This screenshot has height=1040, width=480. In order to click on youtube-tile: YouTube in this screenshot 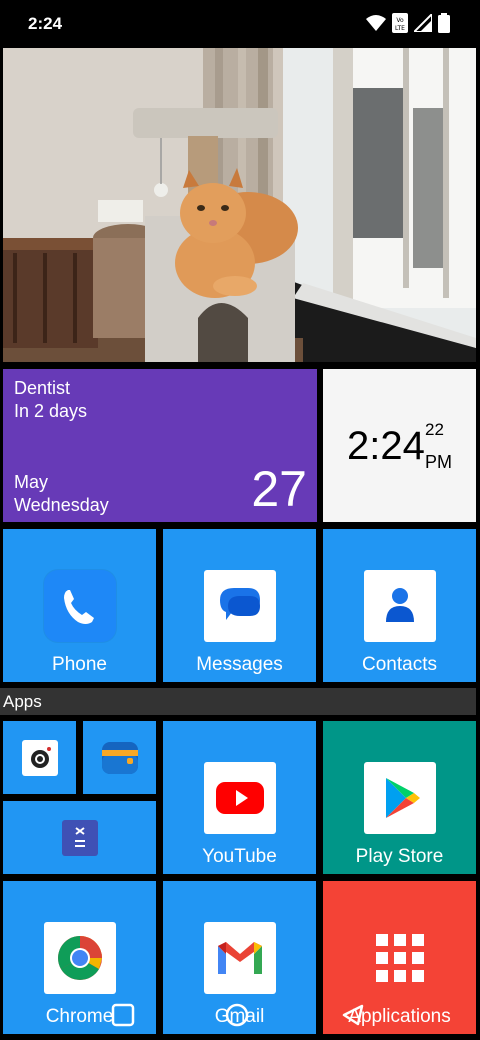, I will do `click(239, 797)`.